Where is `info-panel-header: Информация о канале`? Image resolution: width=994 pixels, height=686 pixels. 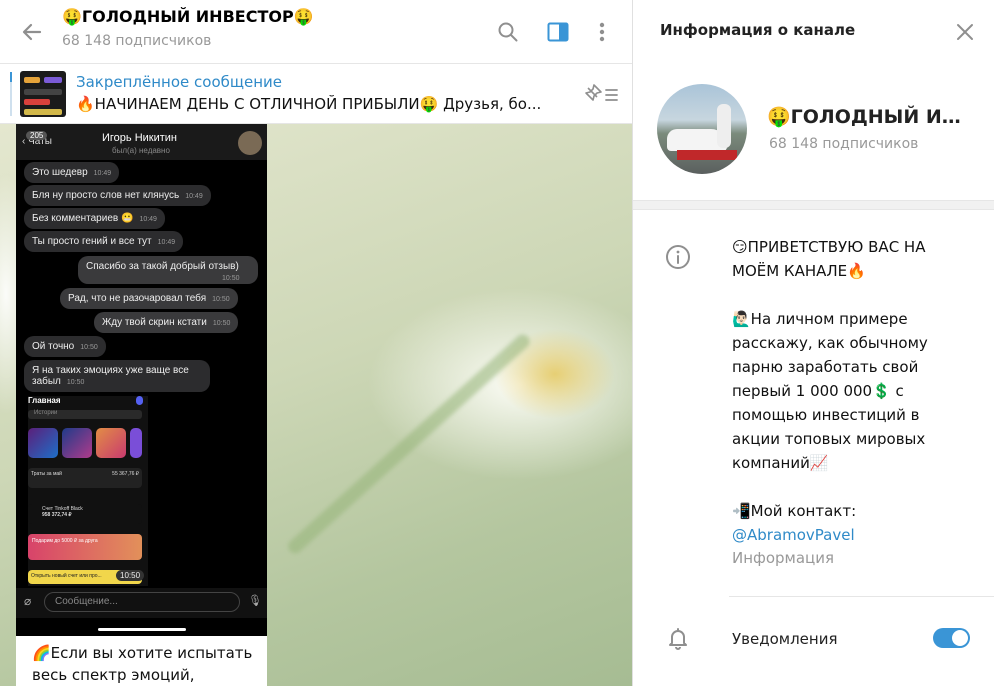
info-panel-header: Информация о канале is located at coordinates (813, 32).